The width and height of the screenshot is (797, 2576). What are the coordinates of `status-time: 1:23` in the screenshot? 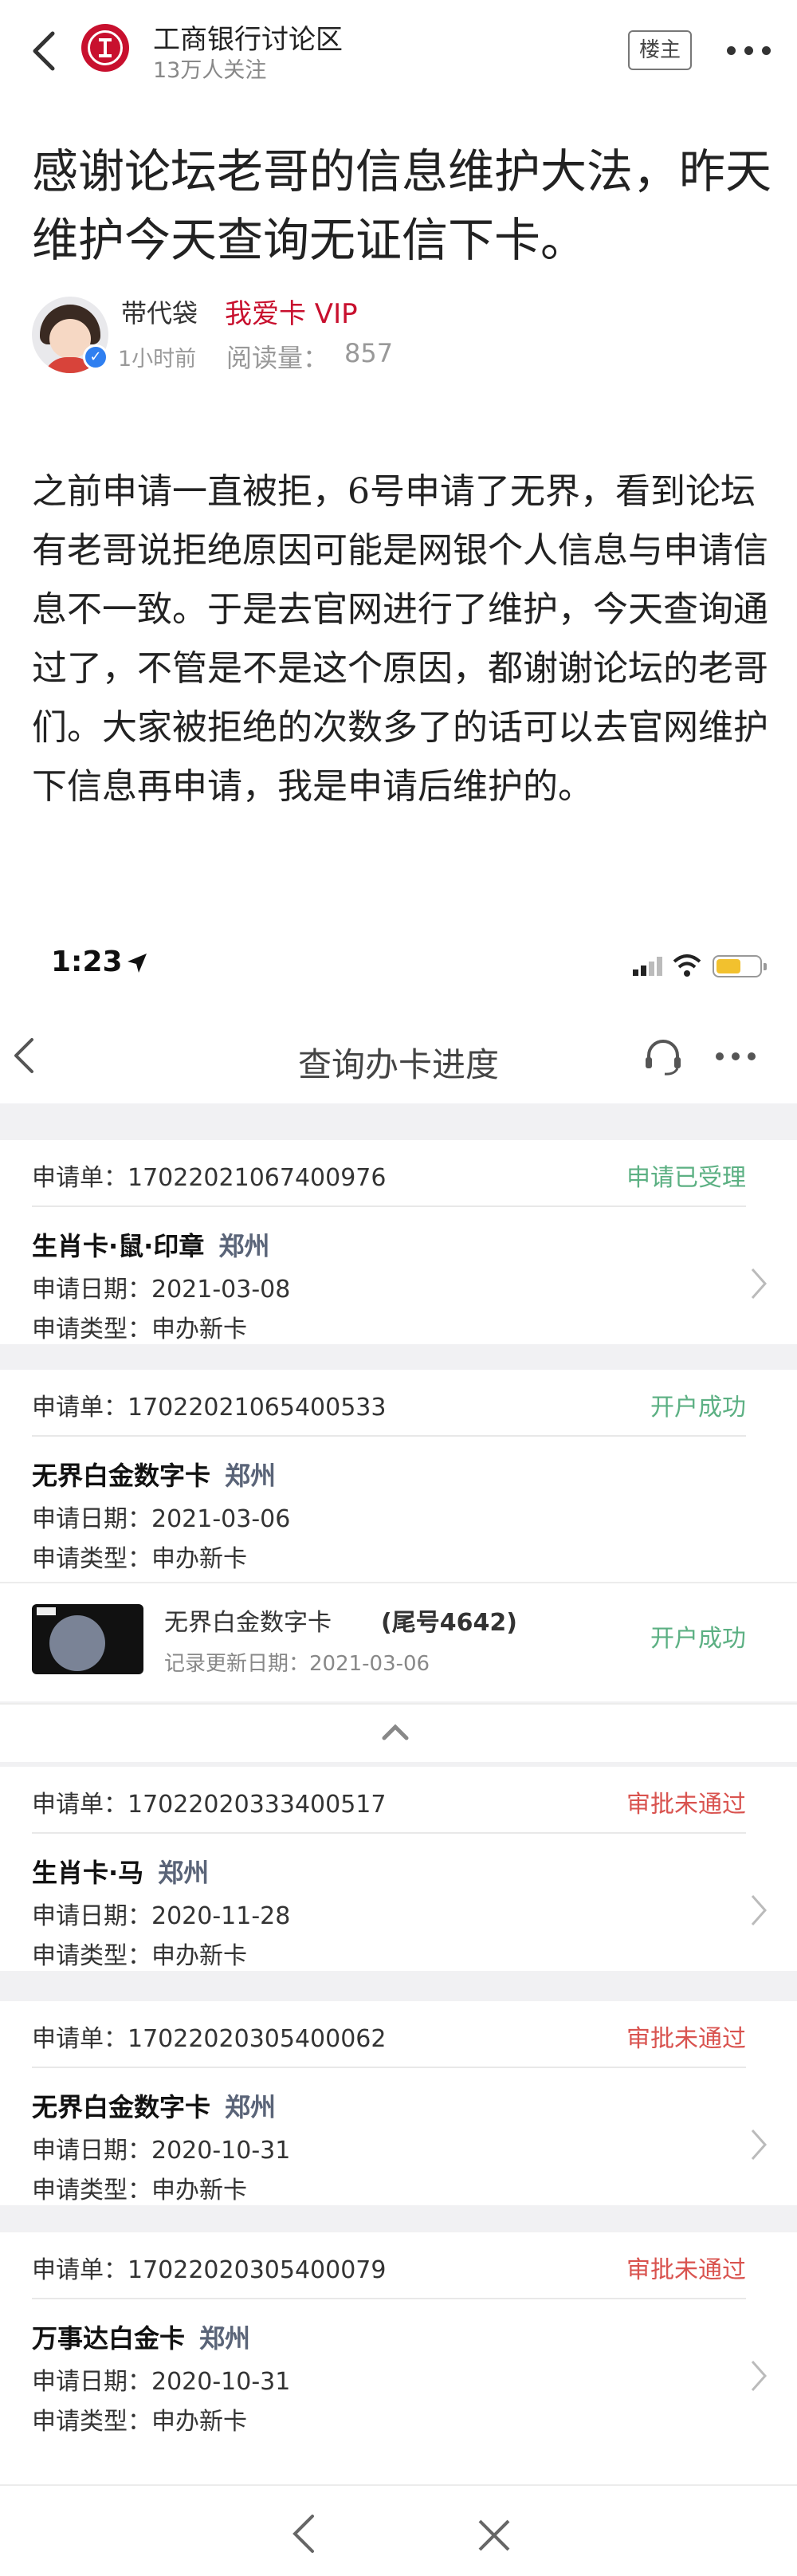 It's located at (87, 962).